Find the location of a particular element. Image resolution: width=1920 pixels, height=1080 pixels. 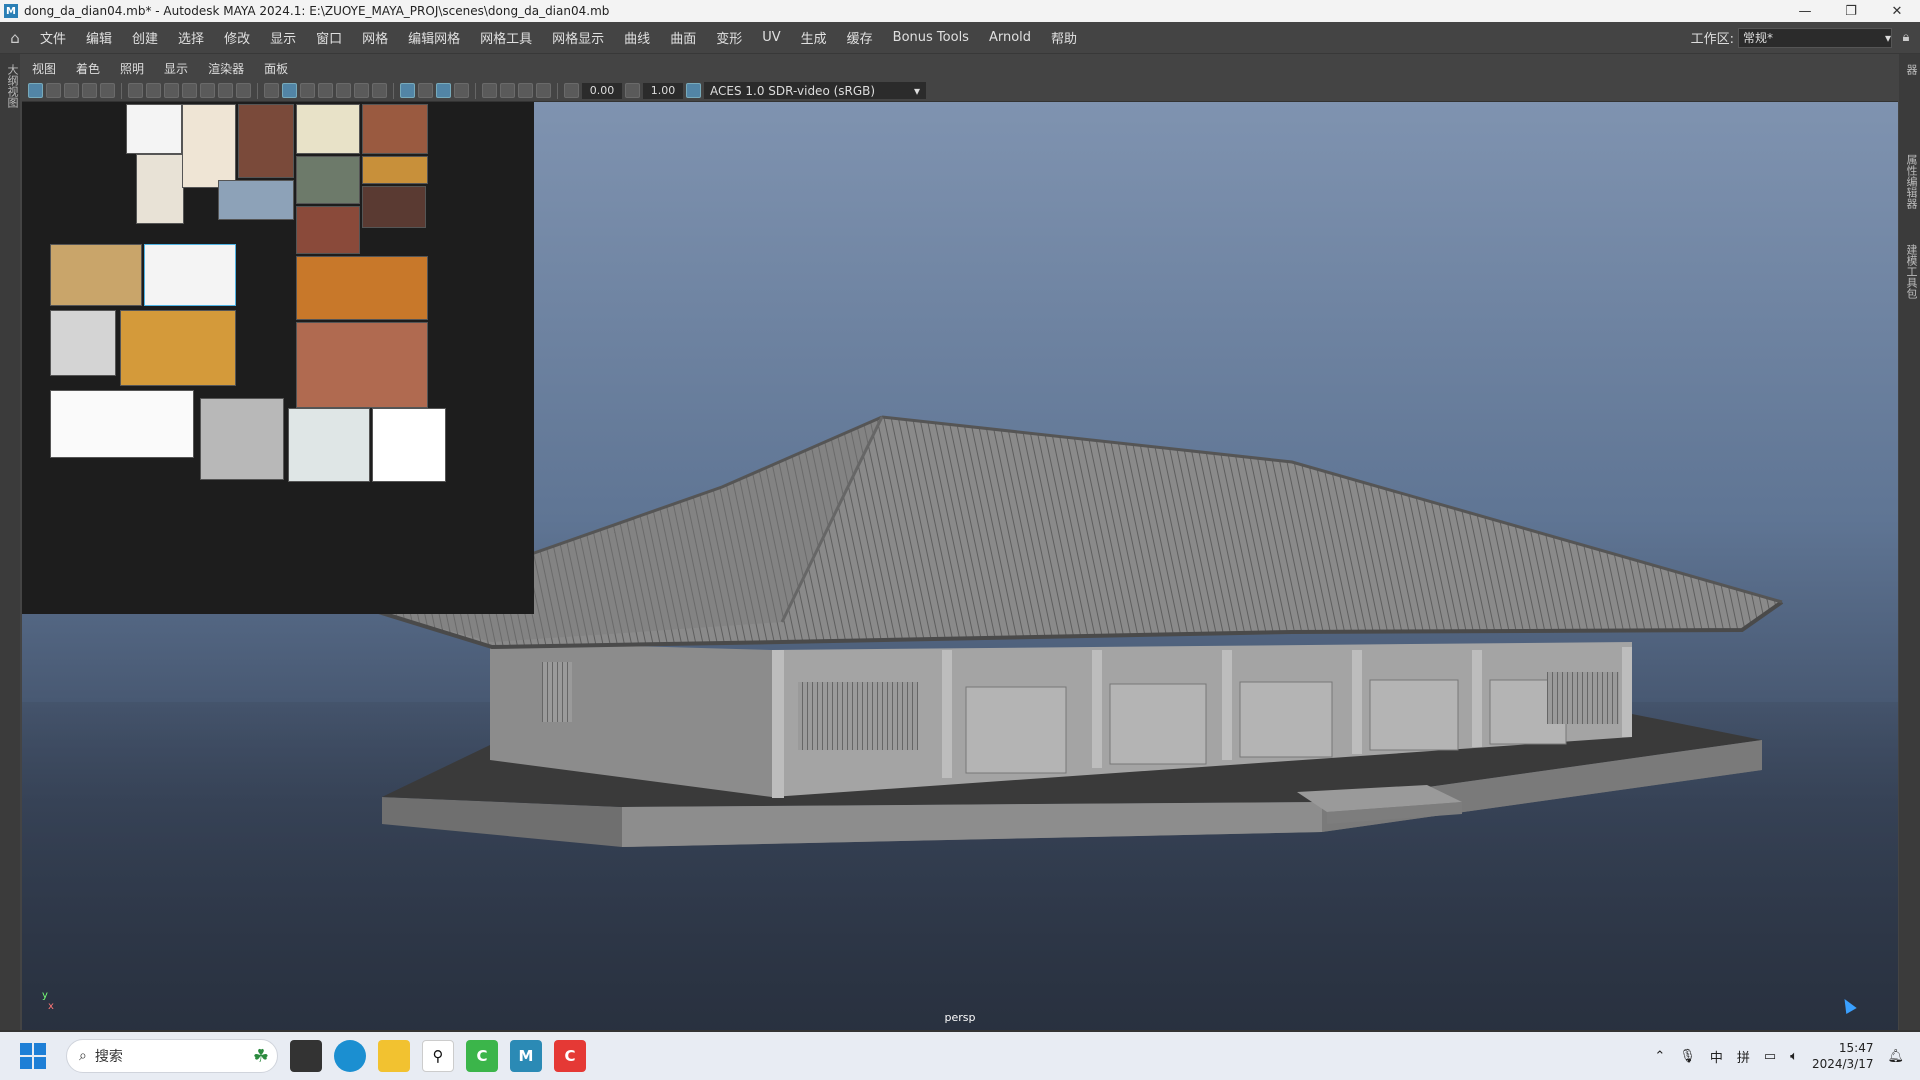

xray-joints-icon is located at coordinates (525, 90).